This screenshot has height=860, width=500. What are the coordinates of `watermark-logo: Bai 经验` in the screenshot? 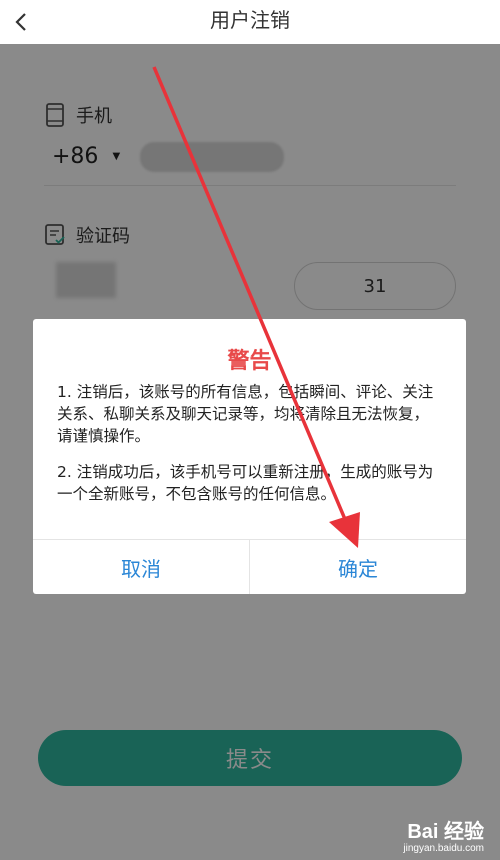 It's located at (445, 832).